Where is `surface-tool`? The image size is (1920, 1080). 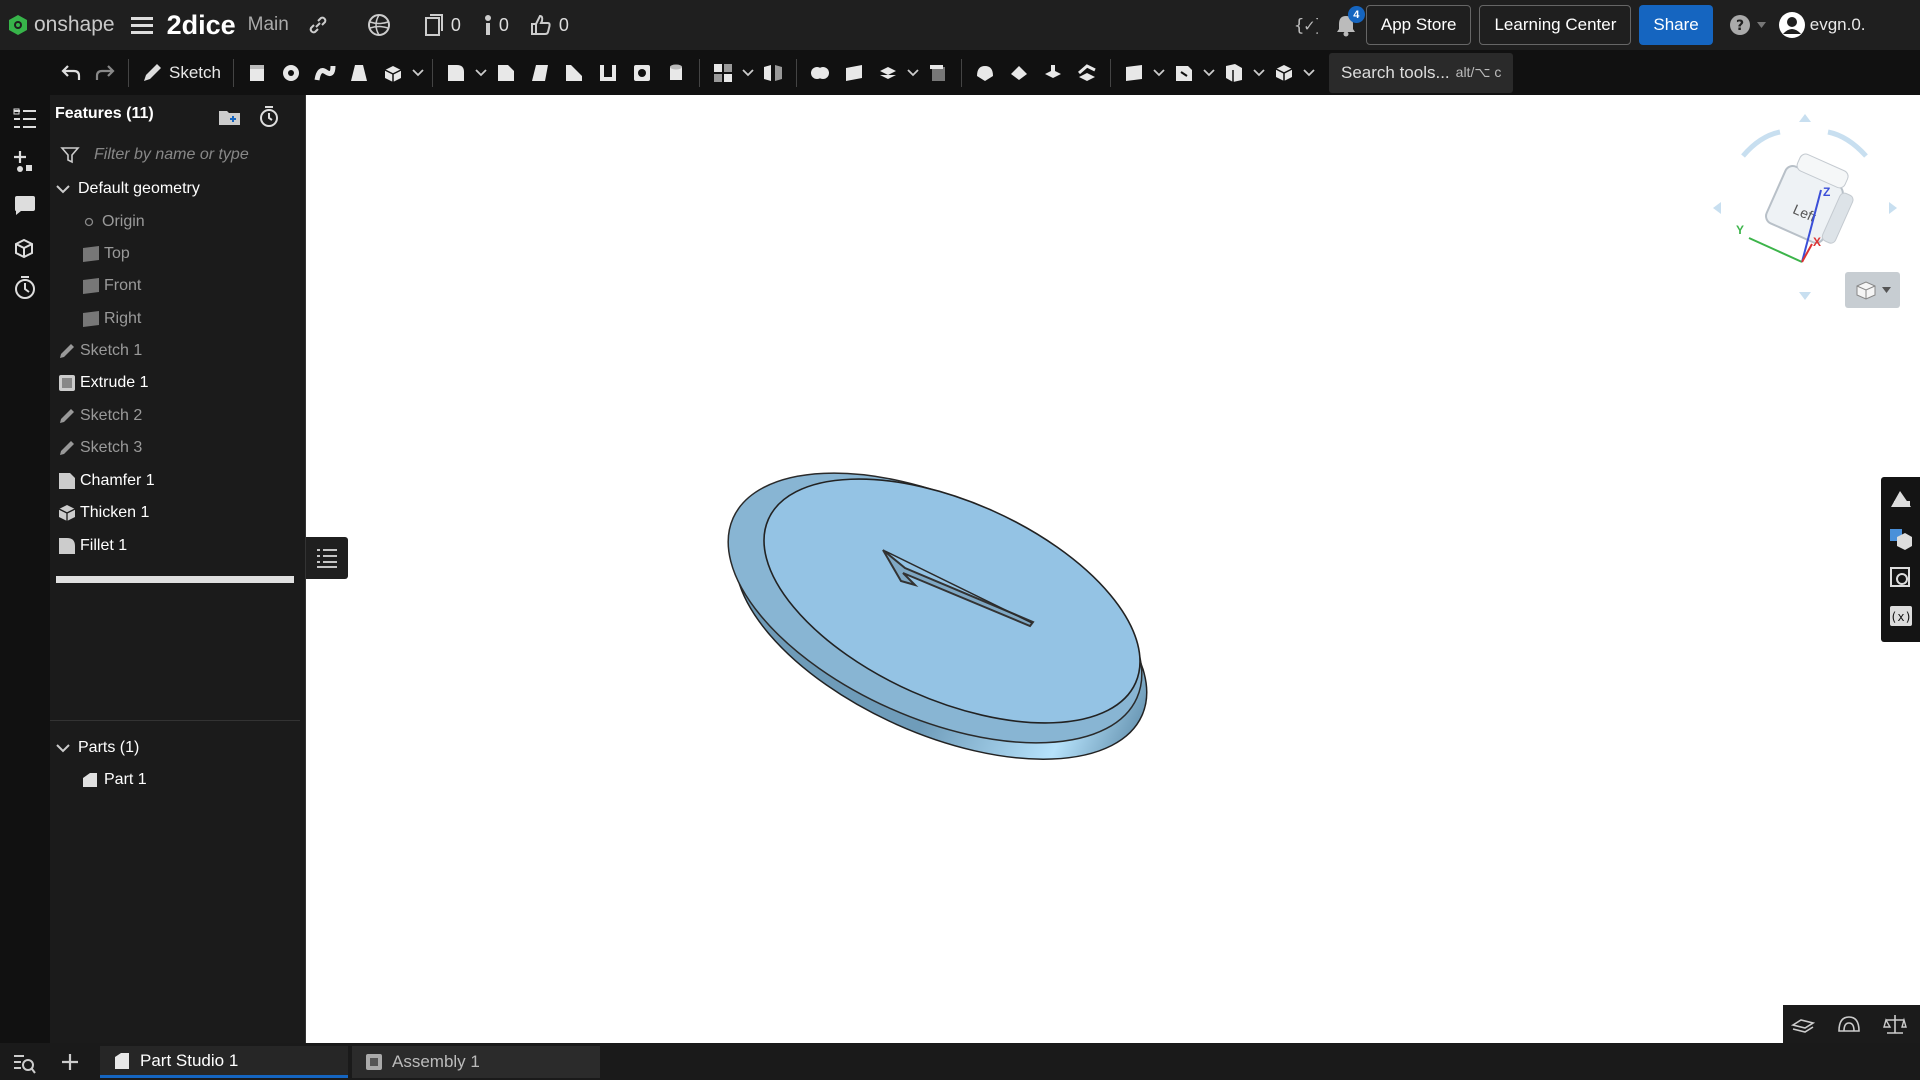
surface-tool is located at coordinates (1184, 73).